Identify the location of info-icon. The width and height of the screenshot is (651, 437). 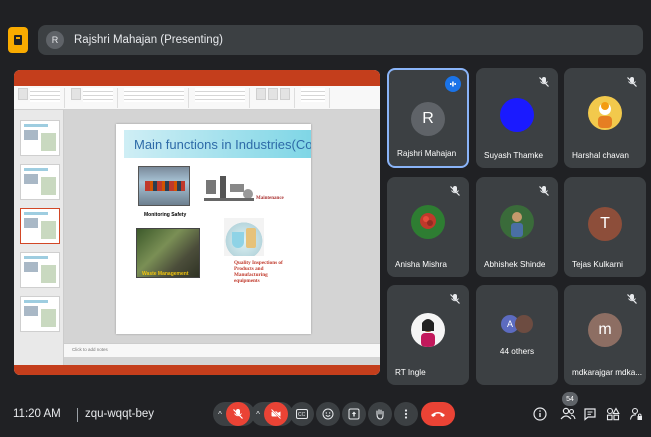
(540, 414).